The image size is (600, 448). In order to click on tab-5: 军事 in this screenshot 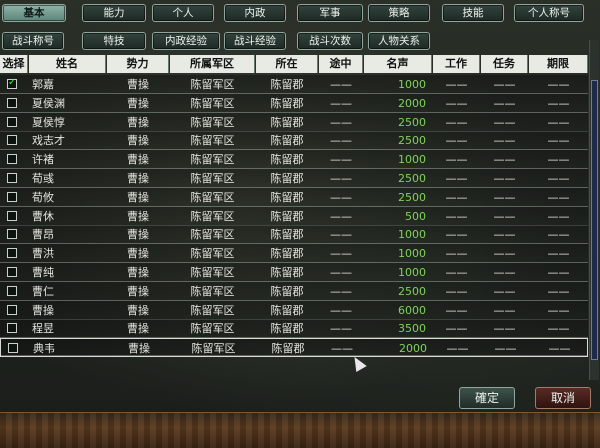, I will do `click(330, 13)`.